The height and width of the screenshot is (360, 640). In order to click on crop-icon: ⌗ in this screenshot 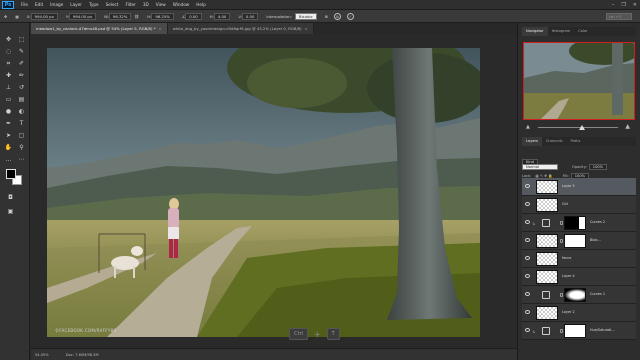, I will do `click(8, 63)`.